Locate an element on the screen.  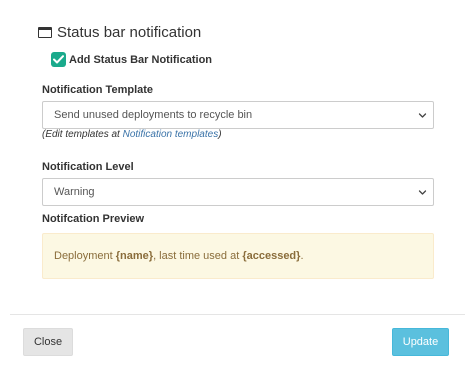
checkmark-icon is located at coordinates (58, 59).